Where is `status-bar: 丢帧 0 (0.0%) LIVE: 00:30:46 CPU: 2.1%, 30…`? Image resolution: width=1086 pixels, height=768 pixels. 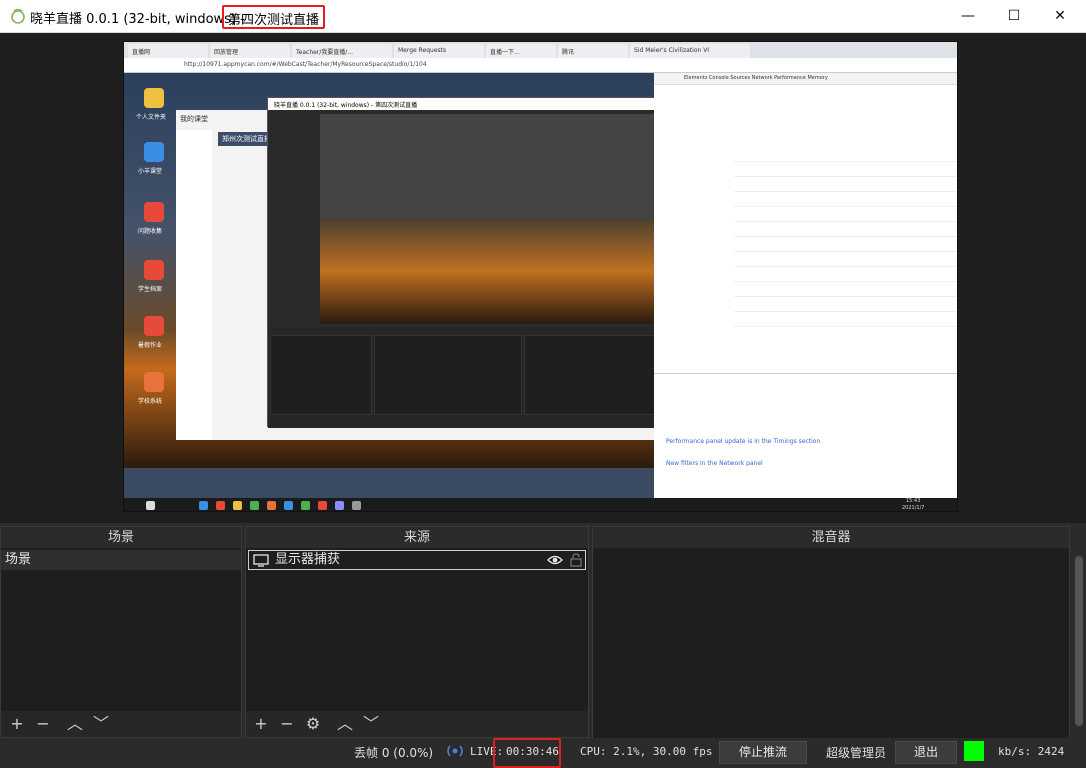 status-bar: 丢帧 0 (0.0%) LIVE: 00:30:46 CPU: 2.1%, 30… is located at coordinates (543, 753).